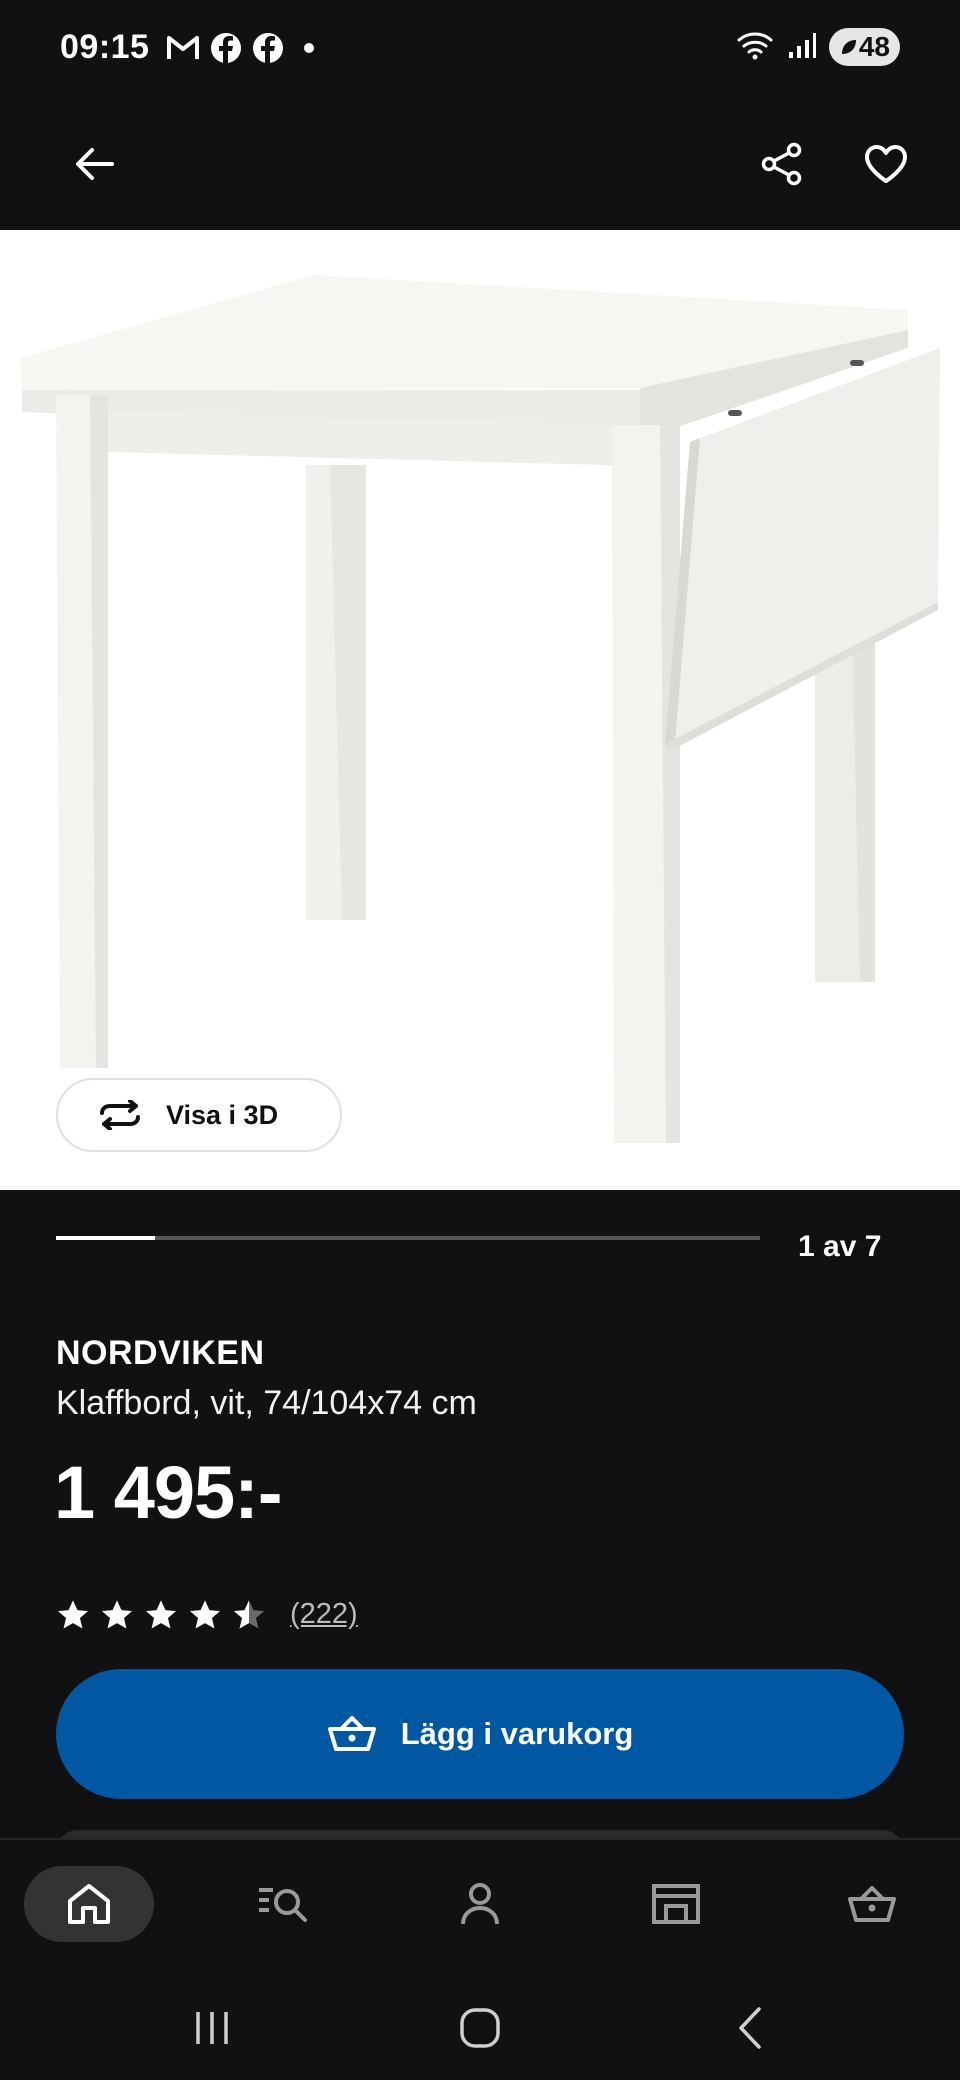 This screenshot has width=960, height=2080. I want to click on home-circle-icon, so click(480, 2028).